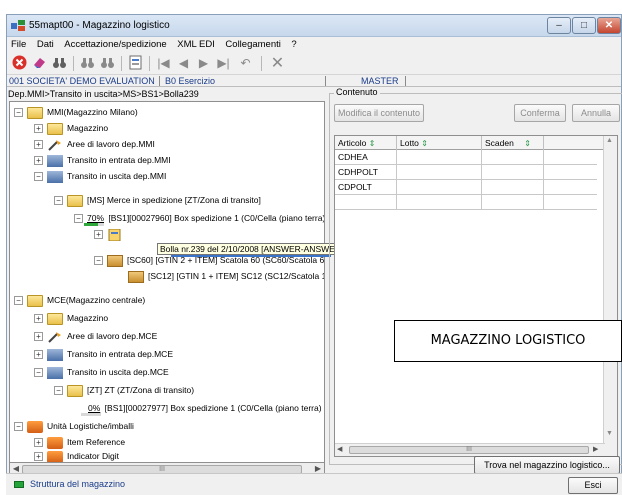 Image resolution: width=622 pixels, height=495 pixels. What do you see at coordinates (87, 63) in the screenshot?
I see `find-prev-icon` at bounding box center [87, 63].